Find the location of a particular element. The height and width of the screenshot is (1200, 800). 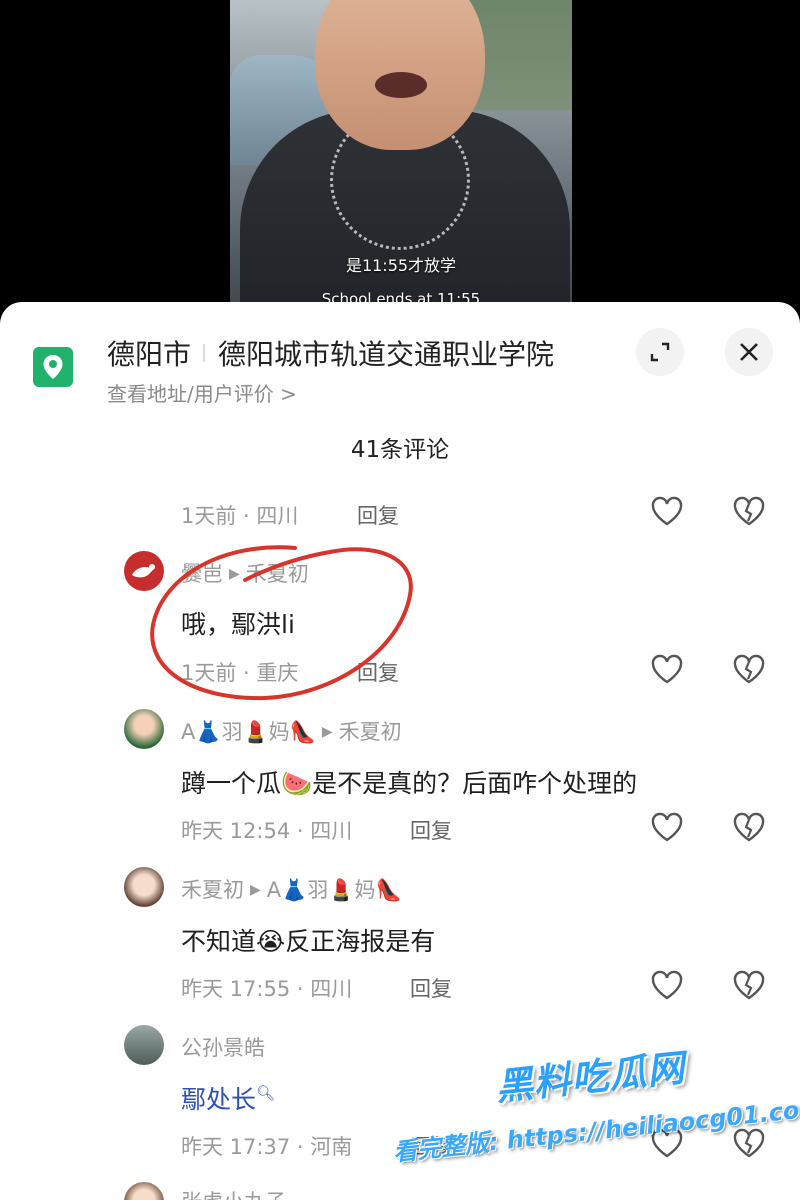

comment-meta: 昨天 17:37 · 河南 is located at coordinates (267, 1147).